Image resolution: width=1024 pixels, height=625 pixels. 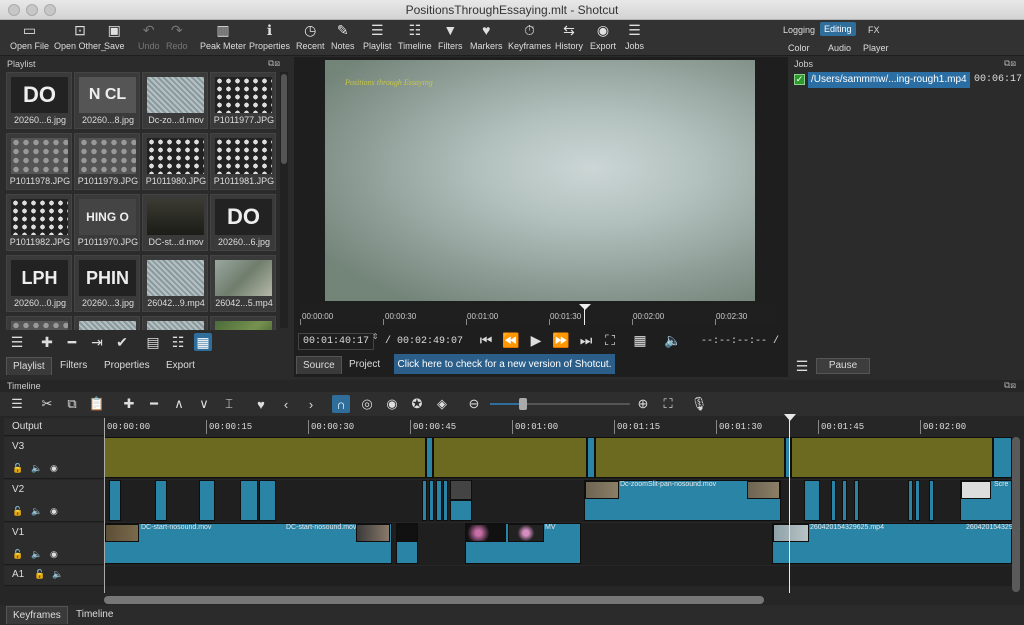 I want to click on workspace-fx: FX, so click(x=874, y=30).